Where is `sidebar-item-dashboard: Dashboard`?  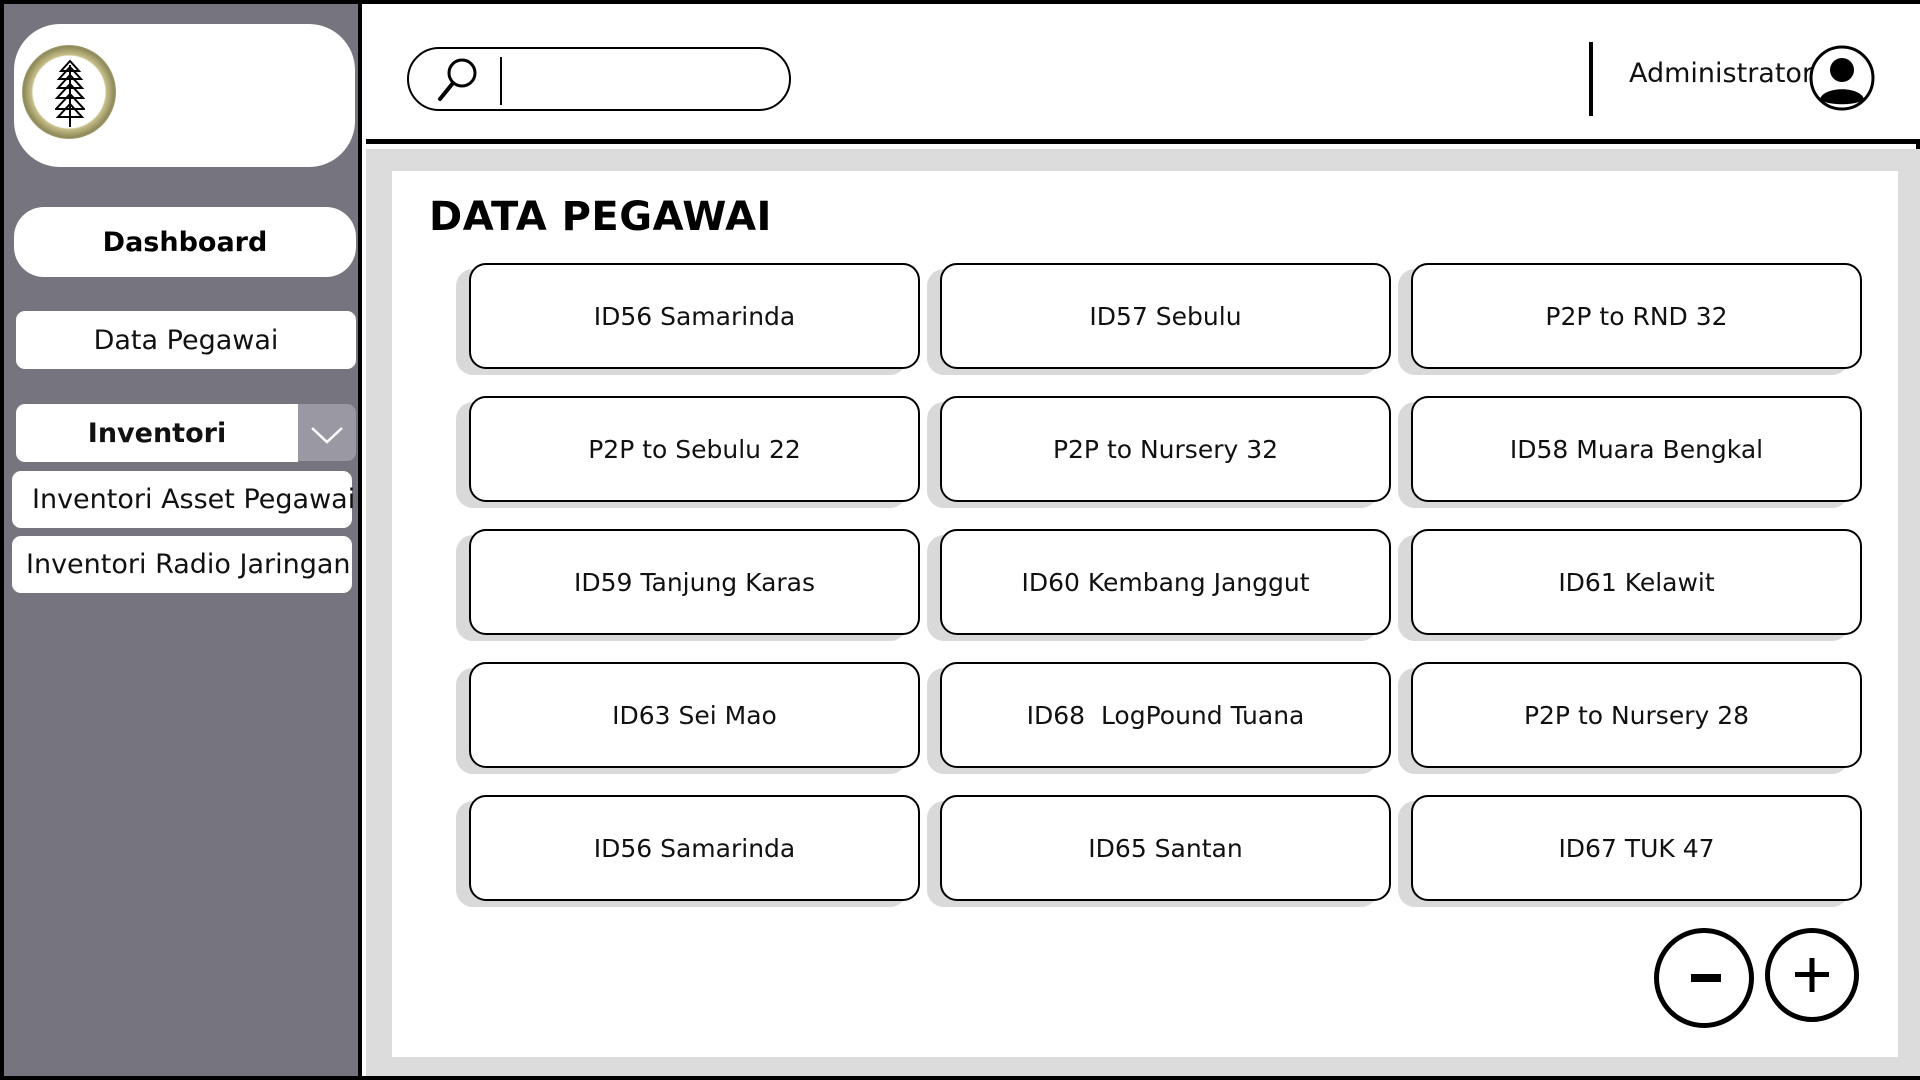 sidebar-item-dashboard: Dashboard is located at coordinates (185, 242).